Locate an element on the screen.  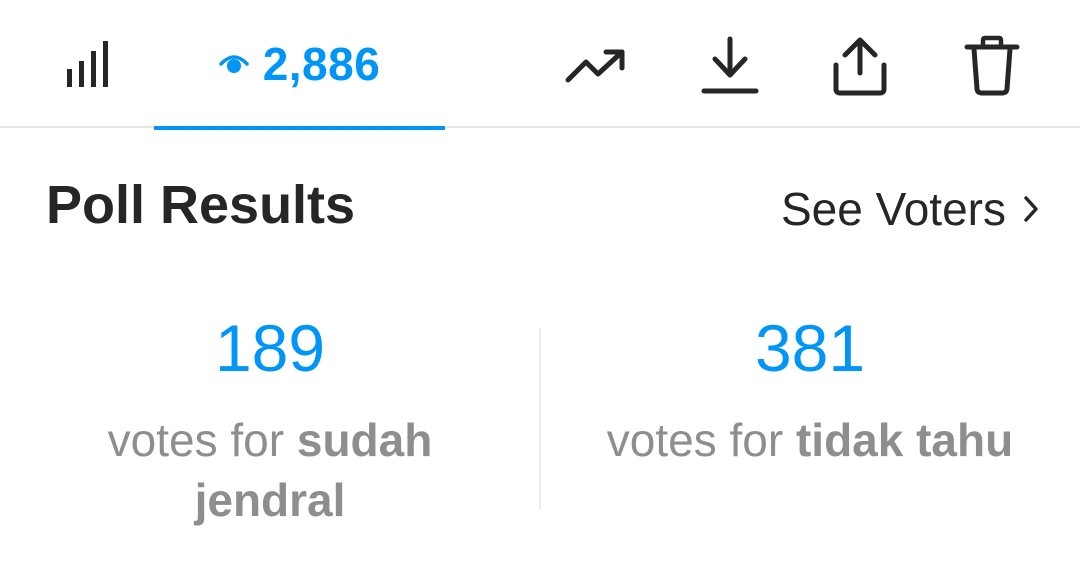
poll-option: 381 votes for tidak tahu is located at coordinates (810, 385).